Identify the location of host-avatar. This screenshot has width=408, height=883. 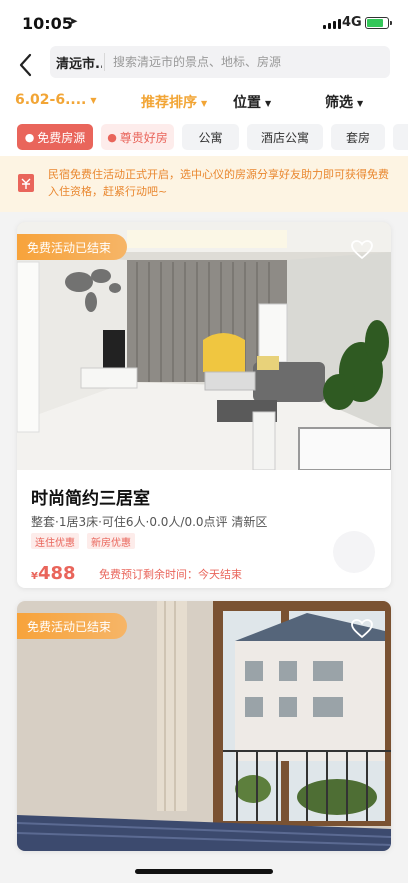
(354, 552).